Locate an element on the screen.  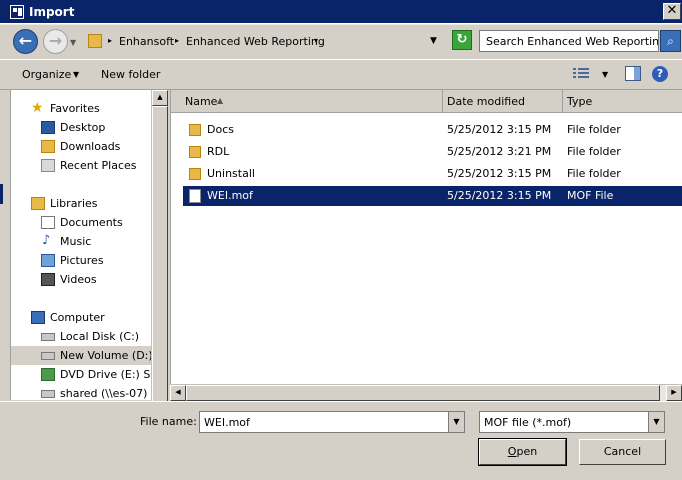
nav-local-disk-c: Local Disk (C:) is located at coordinates (81, 336).